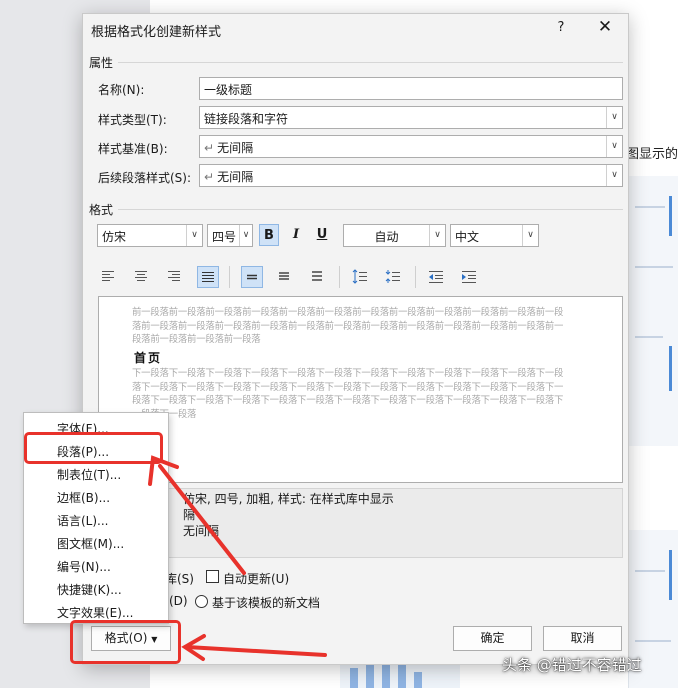 This screenshot has width=678, height=688. I want to click on arrow-to-paragraph, so click(197, 515).